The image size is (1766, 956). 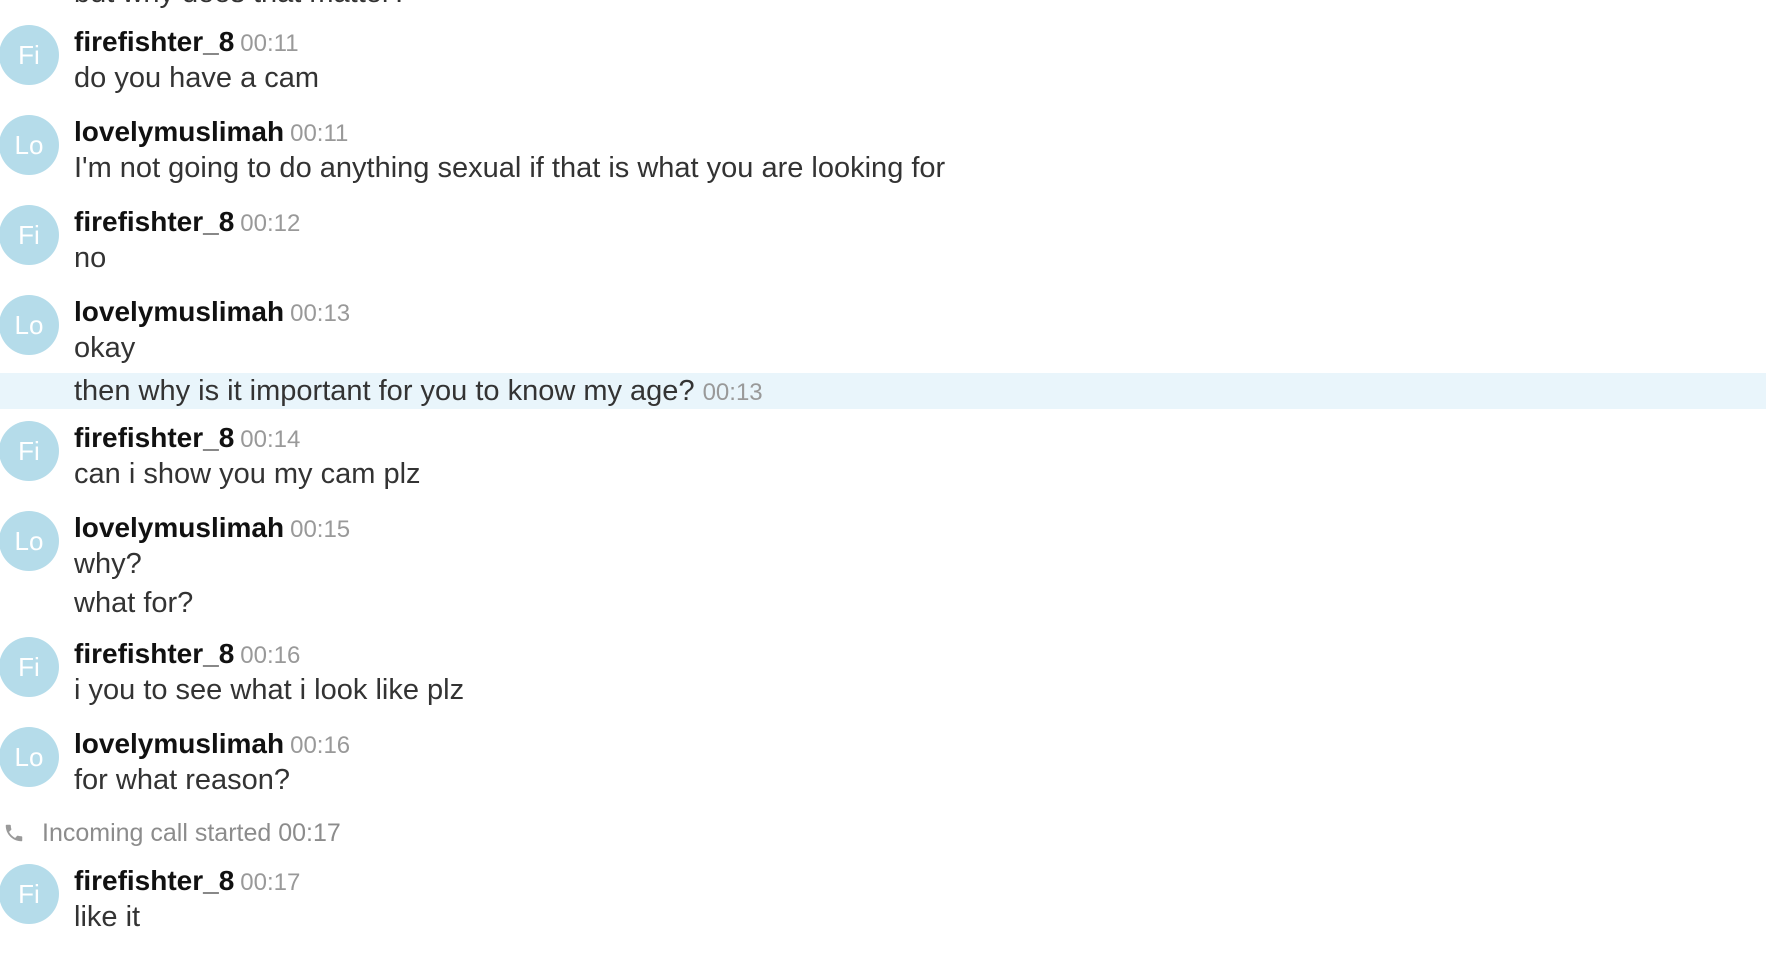 I want to click on message-text: can i show you my cam plz, so click(x=247, y=474).